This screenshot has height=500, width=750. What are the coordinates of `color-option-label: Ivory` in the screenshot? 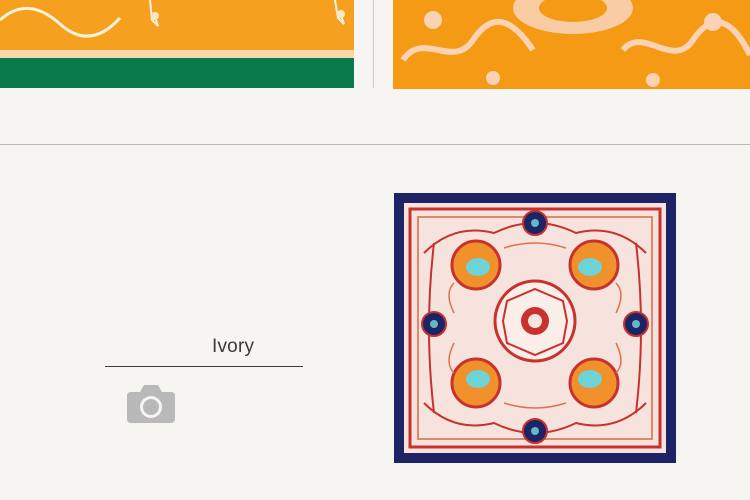 It's located at (233, 346).